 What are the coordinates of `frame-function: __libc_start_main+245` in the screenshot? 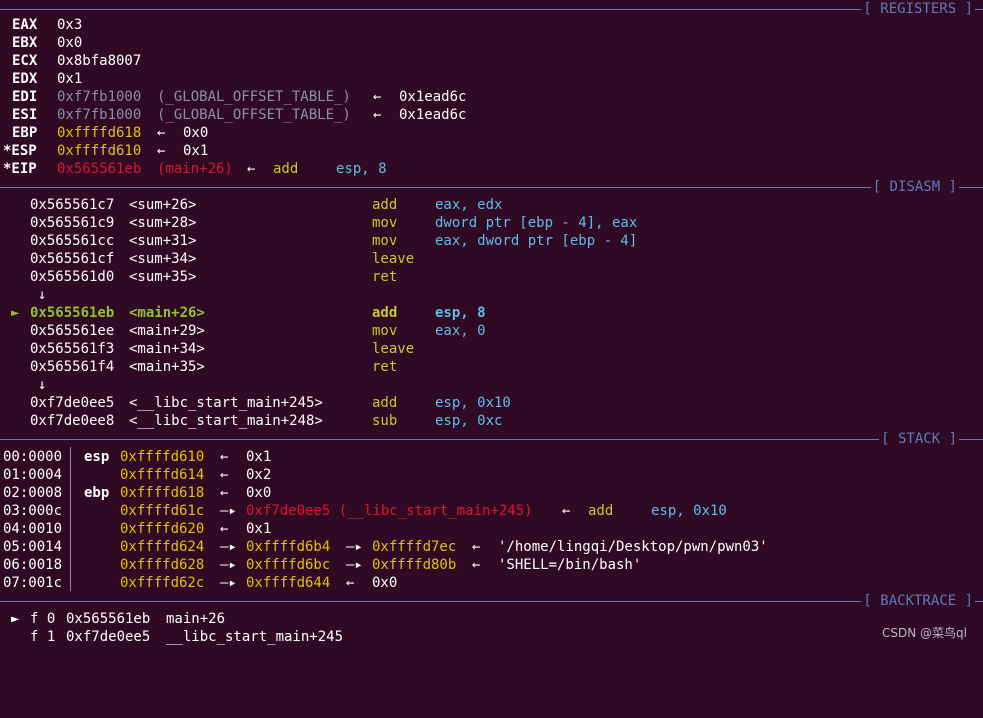 It's located at (255, 637).